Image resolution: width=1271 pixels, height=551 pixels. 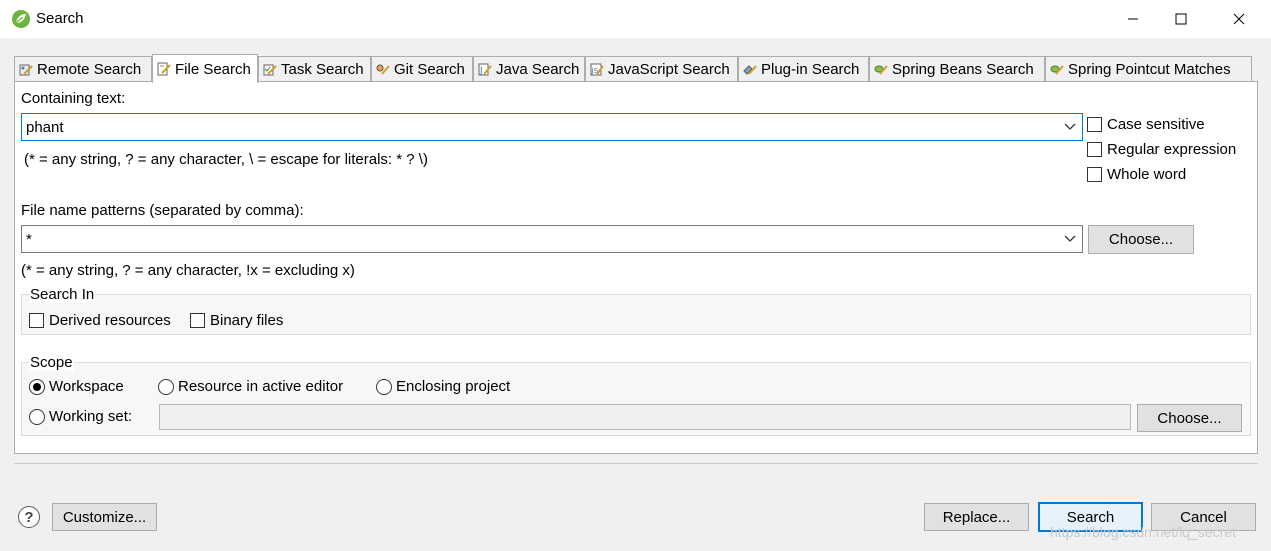 What do you see at coordinates (669, 69) in the screenshot?
I see `tab-label: JavaScript Search` at bounding box center [669, 69].